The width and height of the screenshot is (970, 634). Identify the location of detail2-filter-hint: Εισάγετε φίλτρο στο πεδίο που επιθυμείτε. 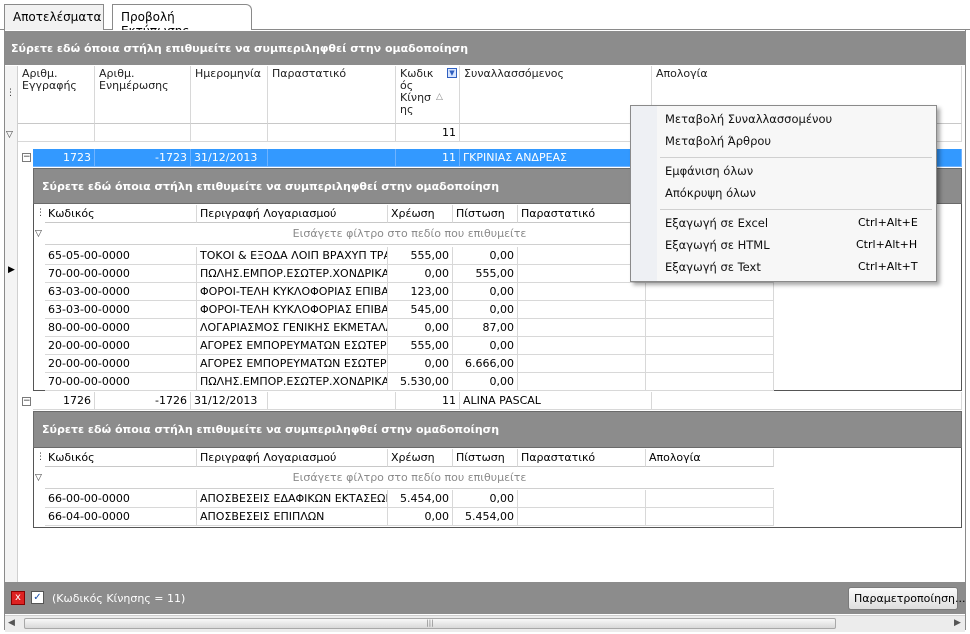
(409, 478).